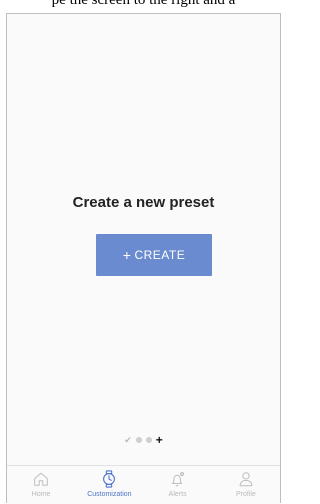 This screenshot has height=504, width=320. I want to click on person-icon, so click(246, 479).